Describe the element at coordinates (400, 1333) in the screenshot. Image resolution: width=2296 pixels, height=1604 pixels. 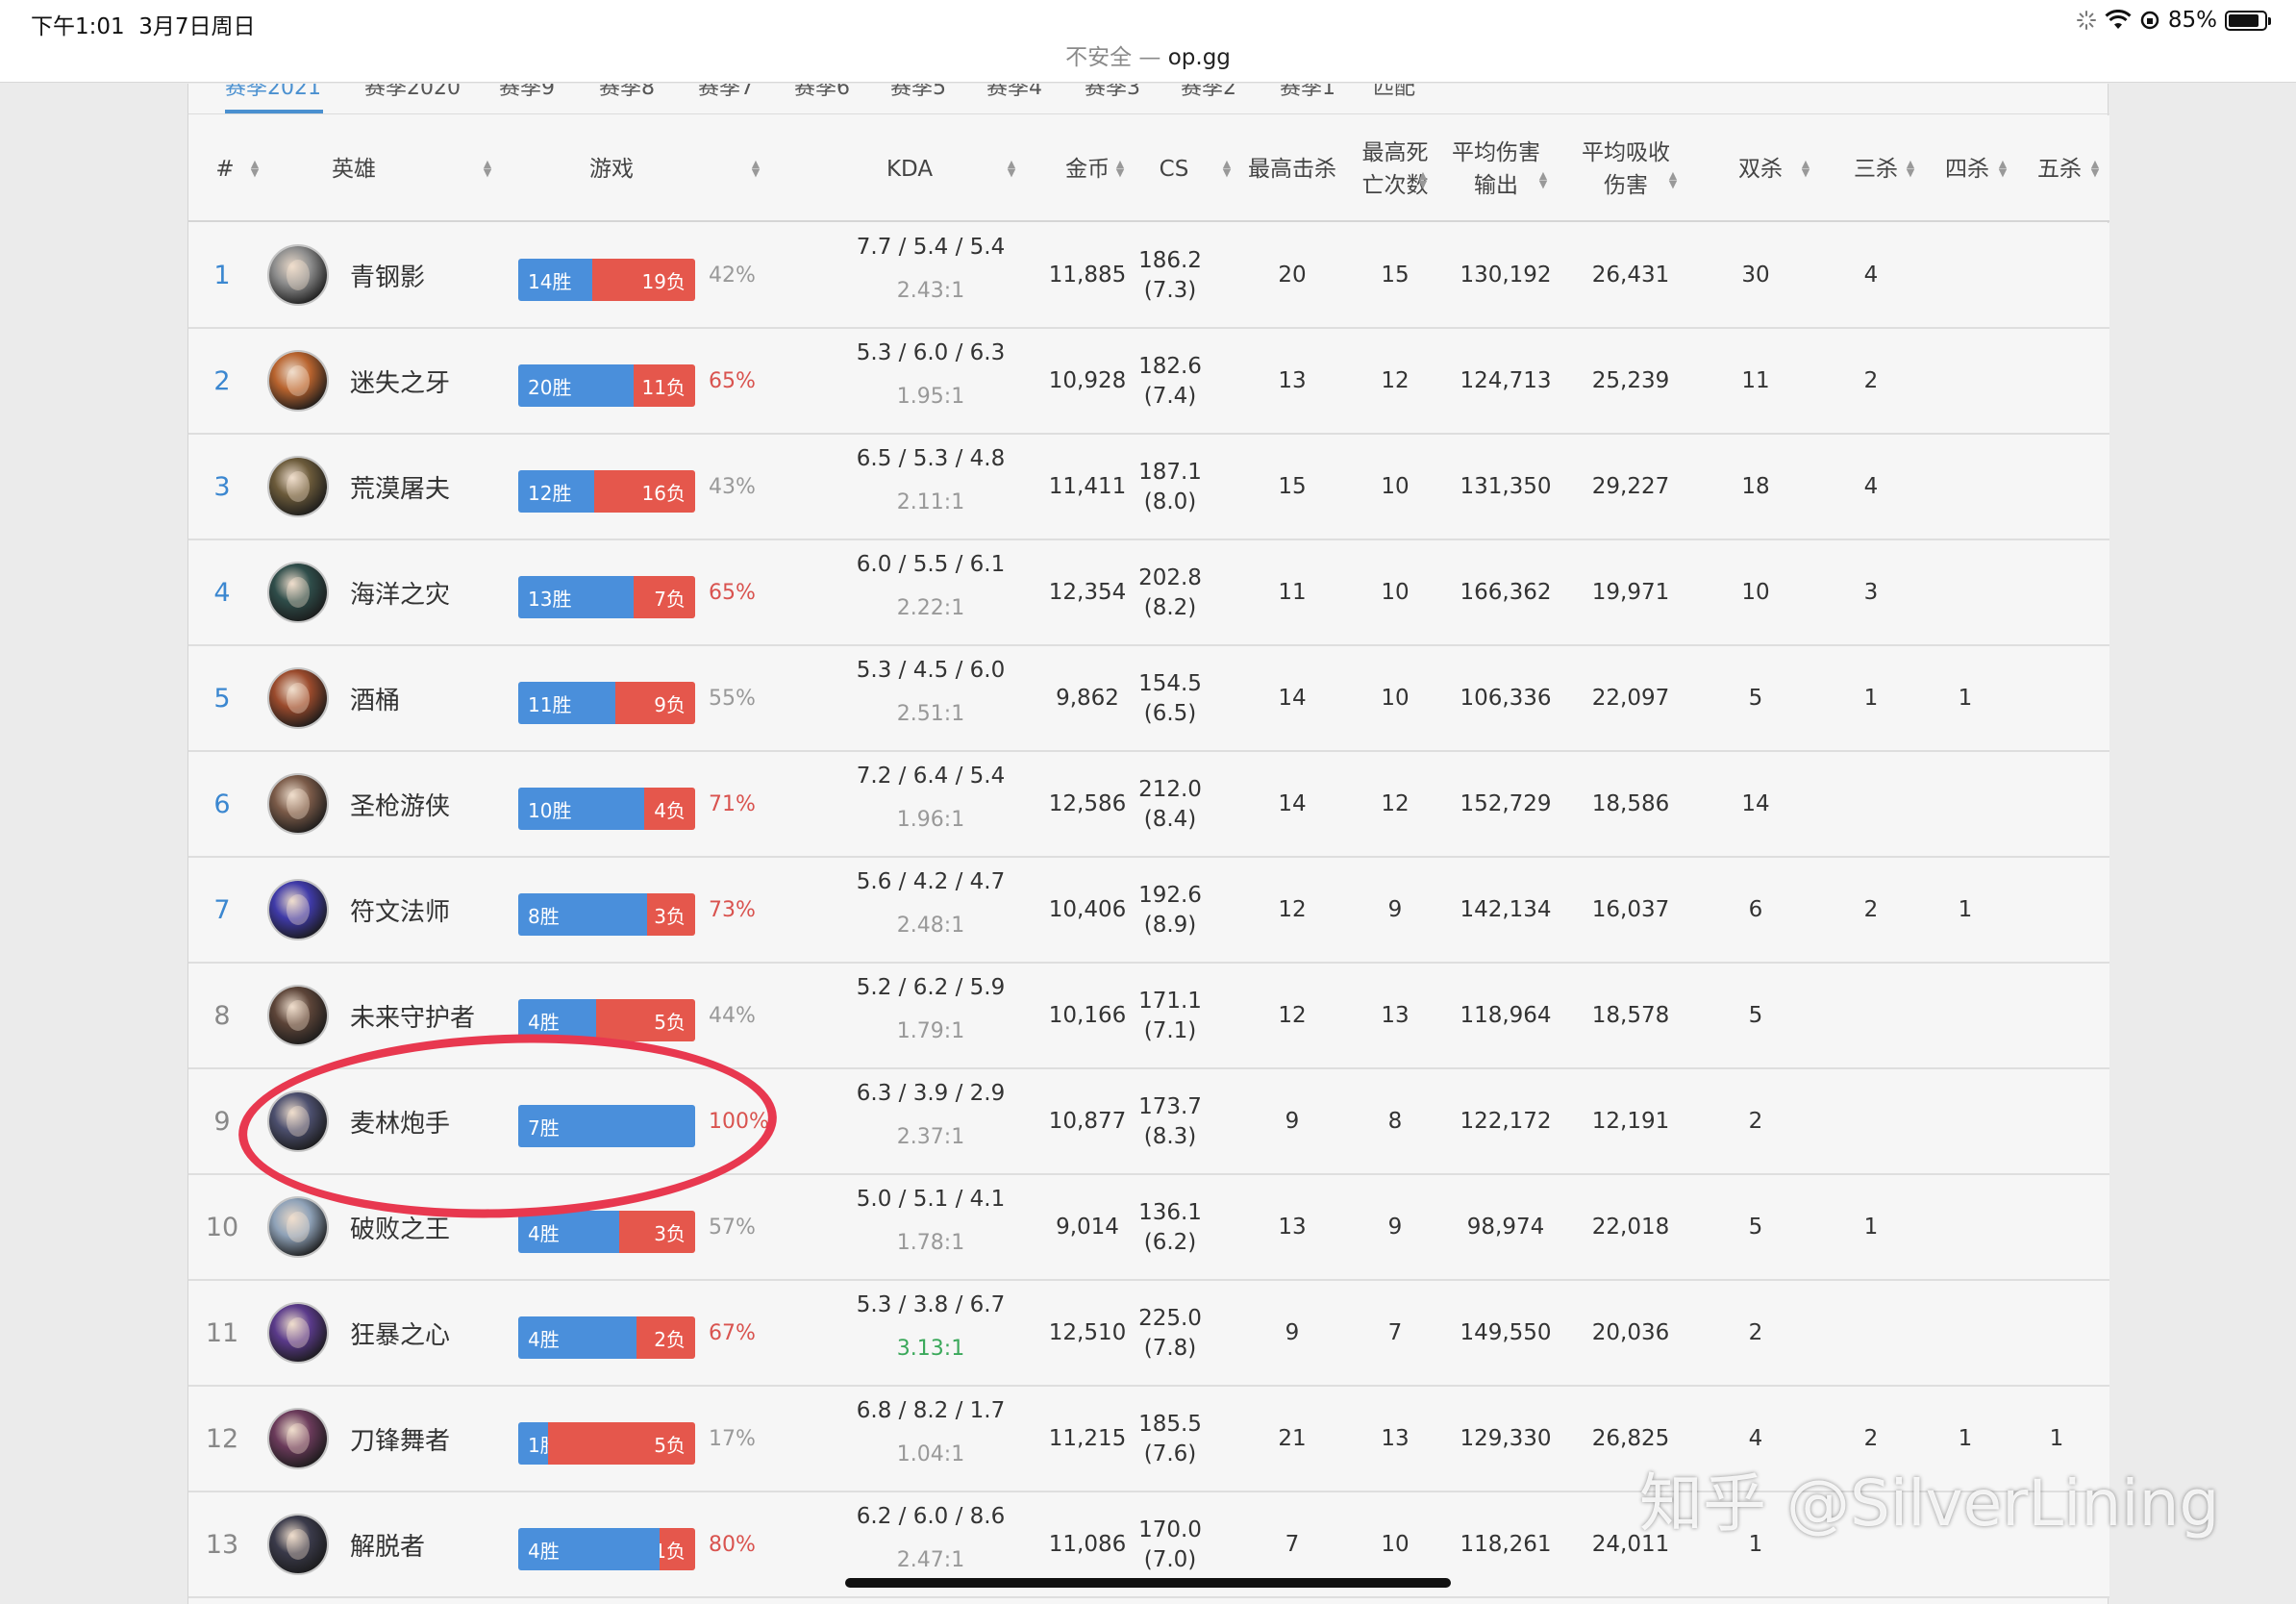
I see `champion-name: 狂暴之心` at that location.